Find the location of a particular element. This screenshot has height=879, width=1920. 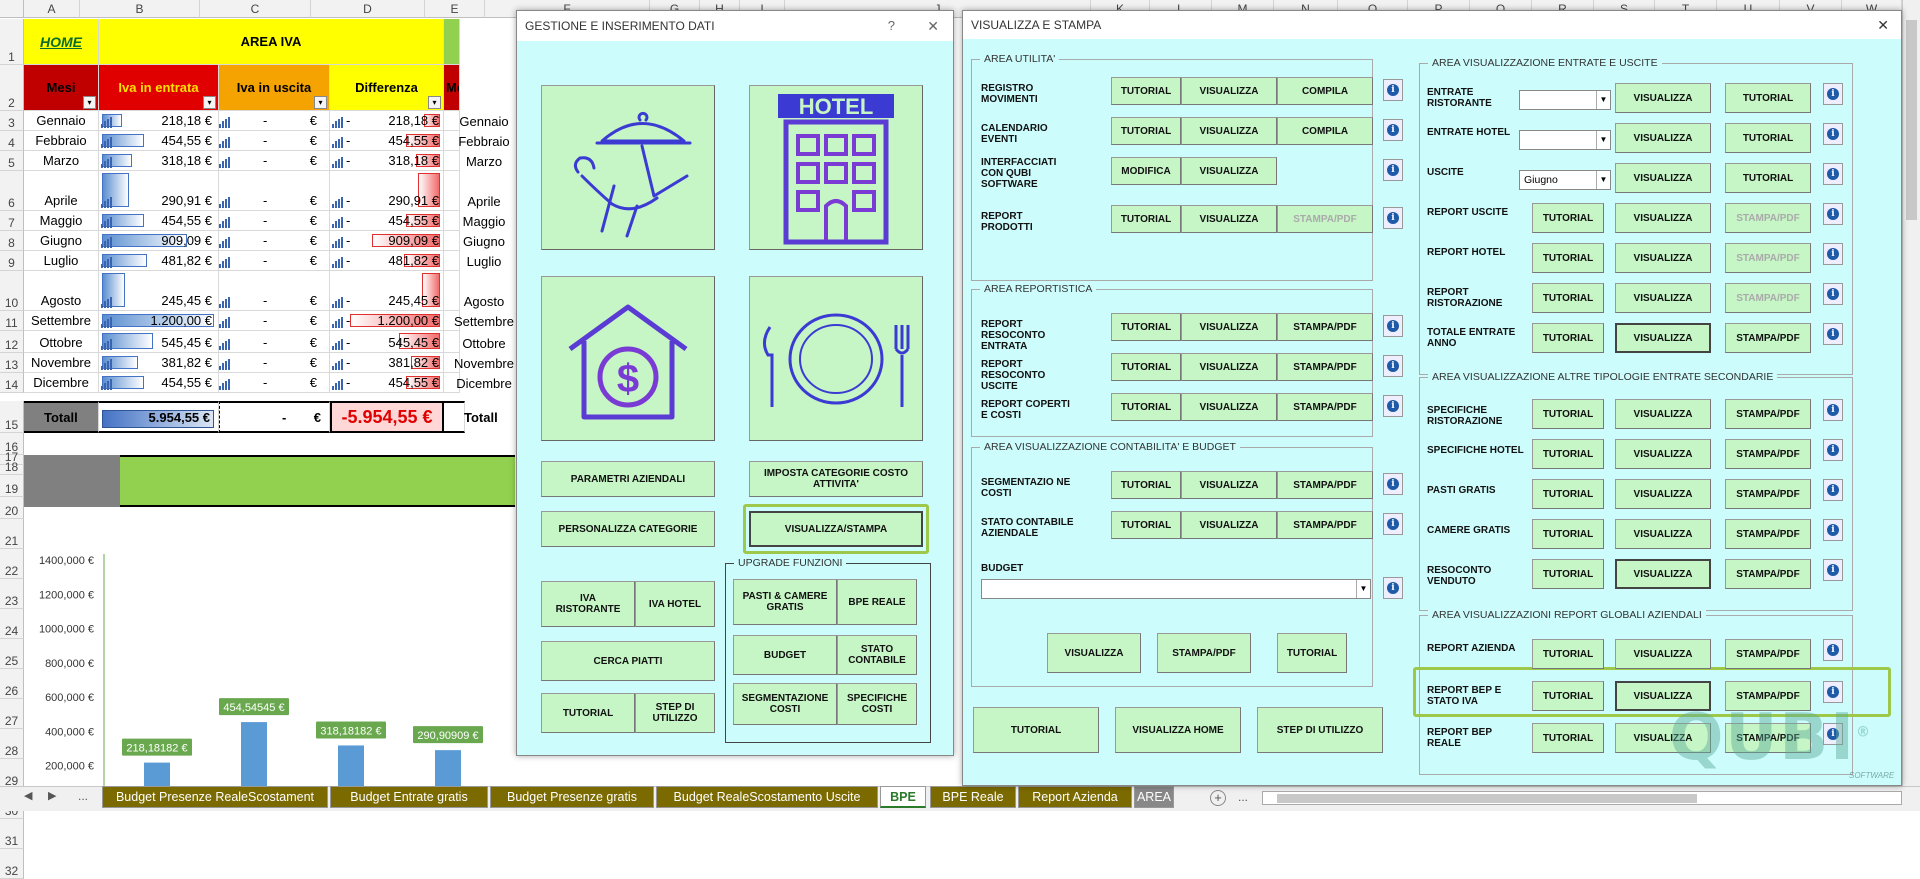

iva-entrata-cell: 290,91 € is located at coordinates (159, 191).